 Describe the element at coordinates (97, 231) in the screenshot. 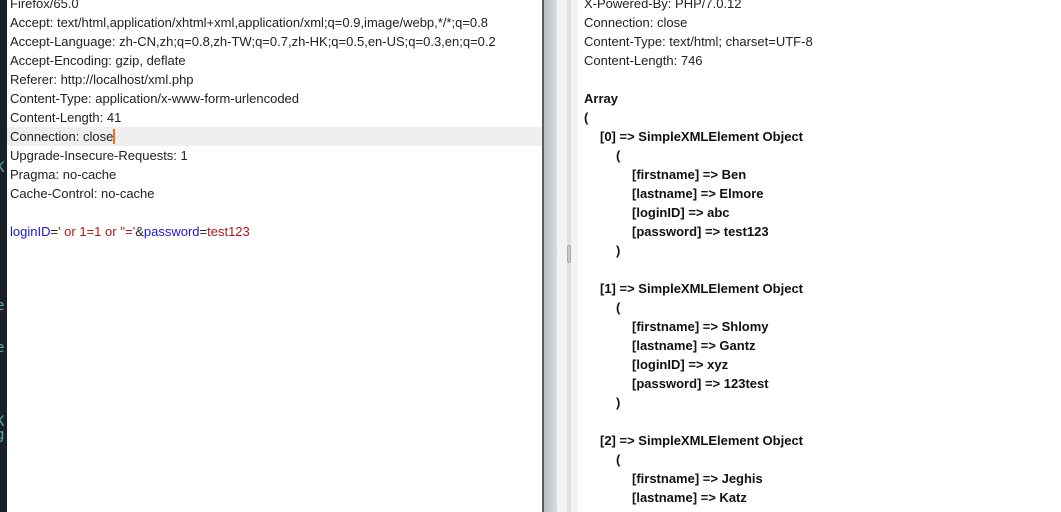

I see `param-value: ' or 1=1 or ''='` at that location.